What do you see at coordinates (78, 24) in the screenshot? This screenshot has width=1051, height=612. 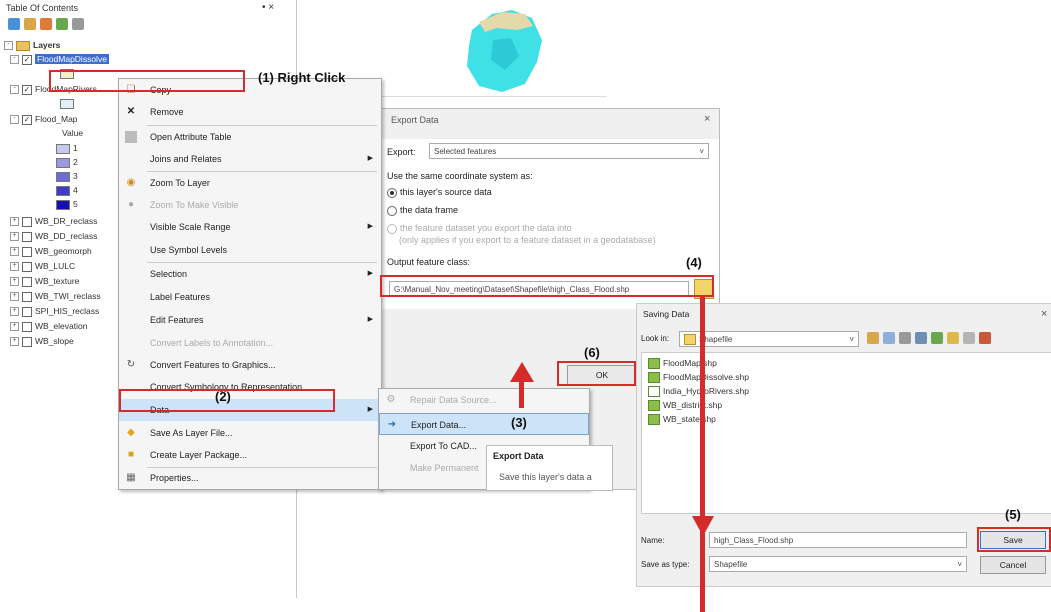 I see `options-icon` at bounding box center [78, 24].